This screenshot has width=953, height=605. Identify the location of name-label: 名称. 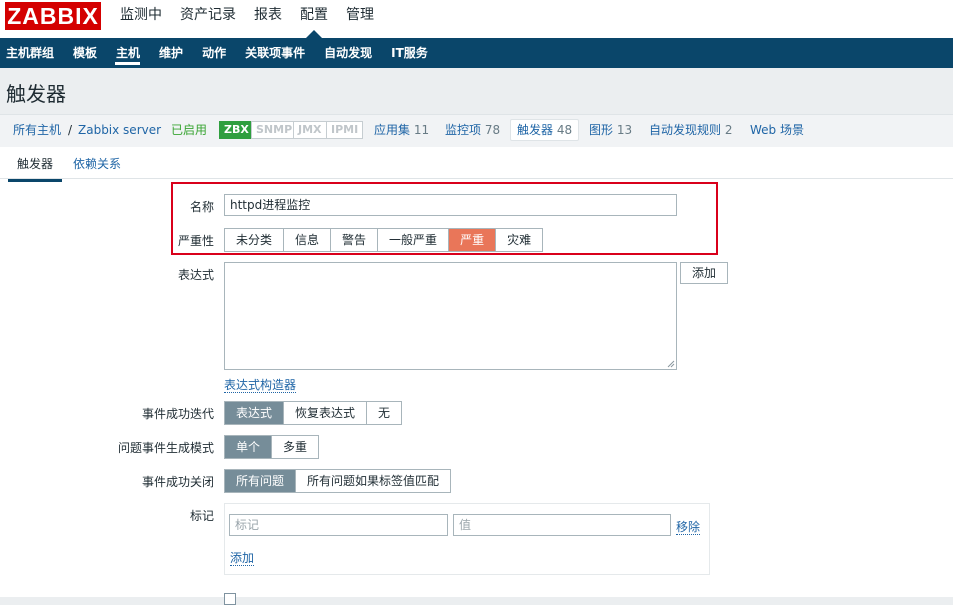
(201, 207).